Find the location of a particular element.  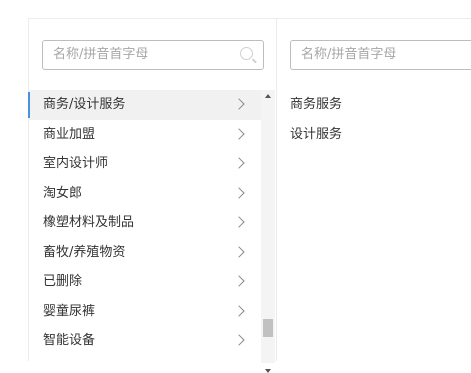

subcategory-search-input: 名称/拼音首字母 is located at coordinates (380, 55).